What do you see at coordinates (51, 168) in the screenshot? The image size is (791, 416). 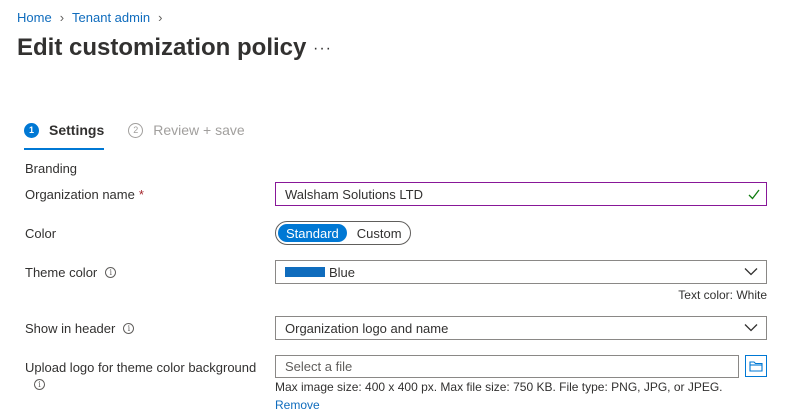 I see `section-heading-branding: Branding` at bounding box center [51, 168].